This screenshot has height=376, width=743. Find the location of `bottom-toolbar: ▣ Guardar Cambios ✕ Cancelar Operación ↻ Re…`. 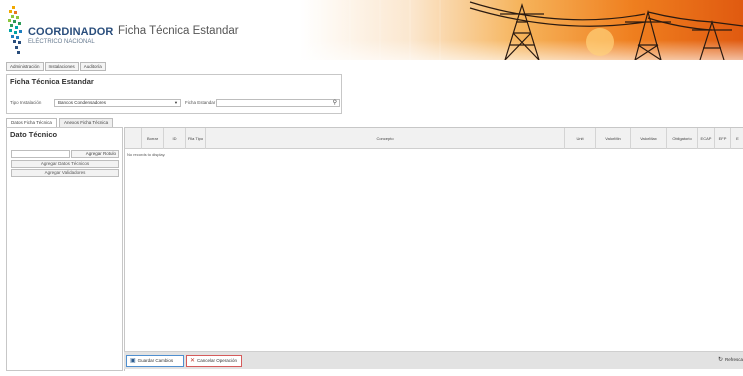

bottom-toolbar: ▣ Guardar Cambios ✕ Cancelar Operación ↻ Re… is located at coordinates (433, 360).